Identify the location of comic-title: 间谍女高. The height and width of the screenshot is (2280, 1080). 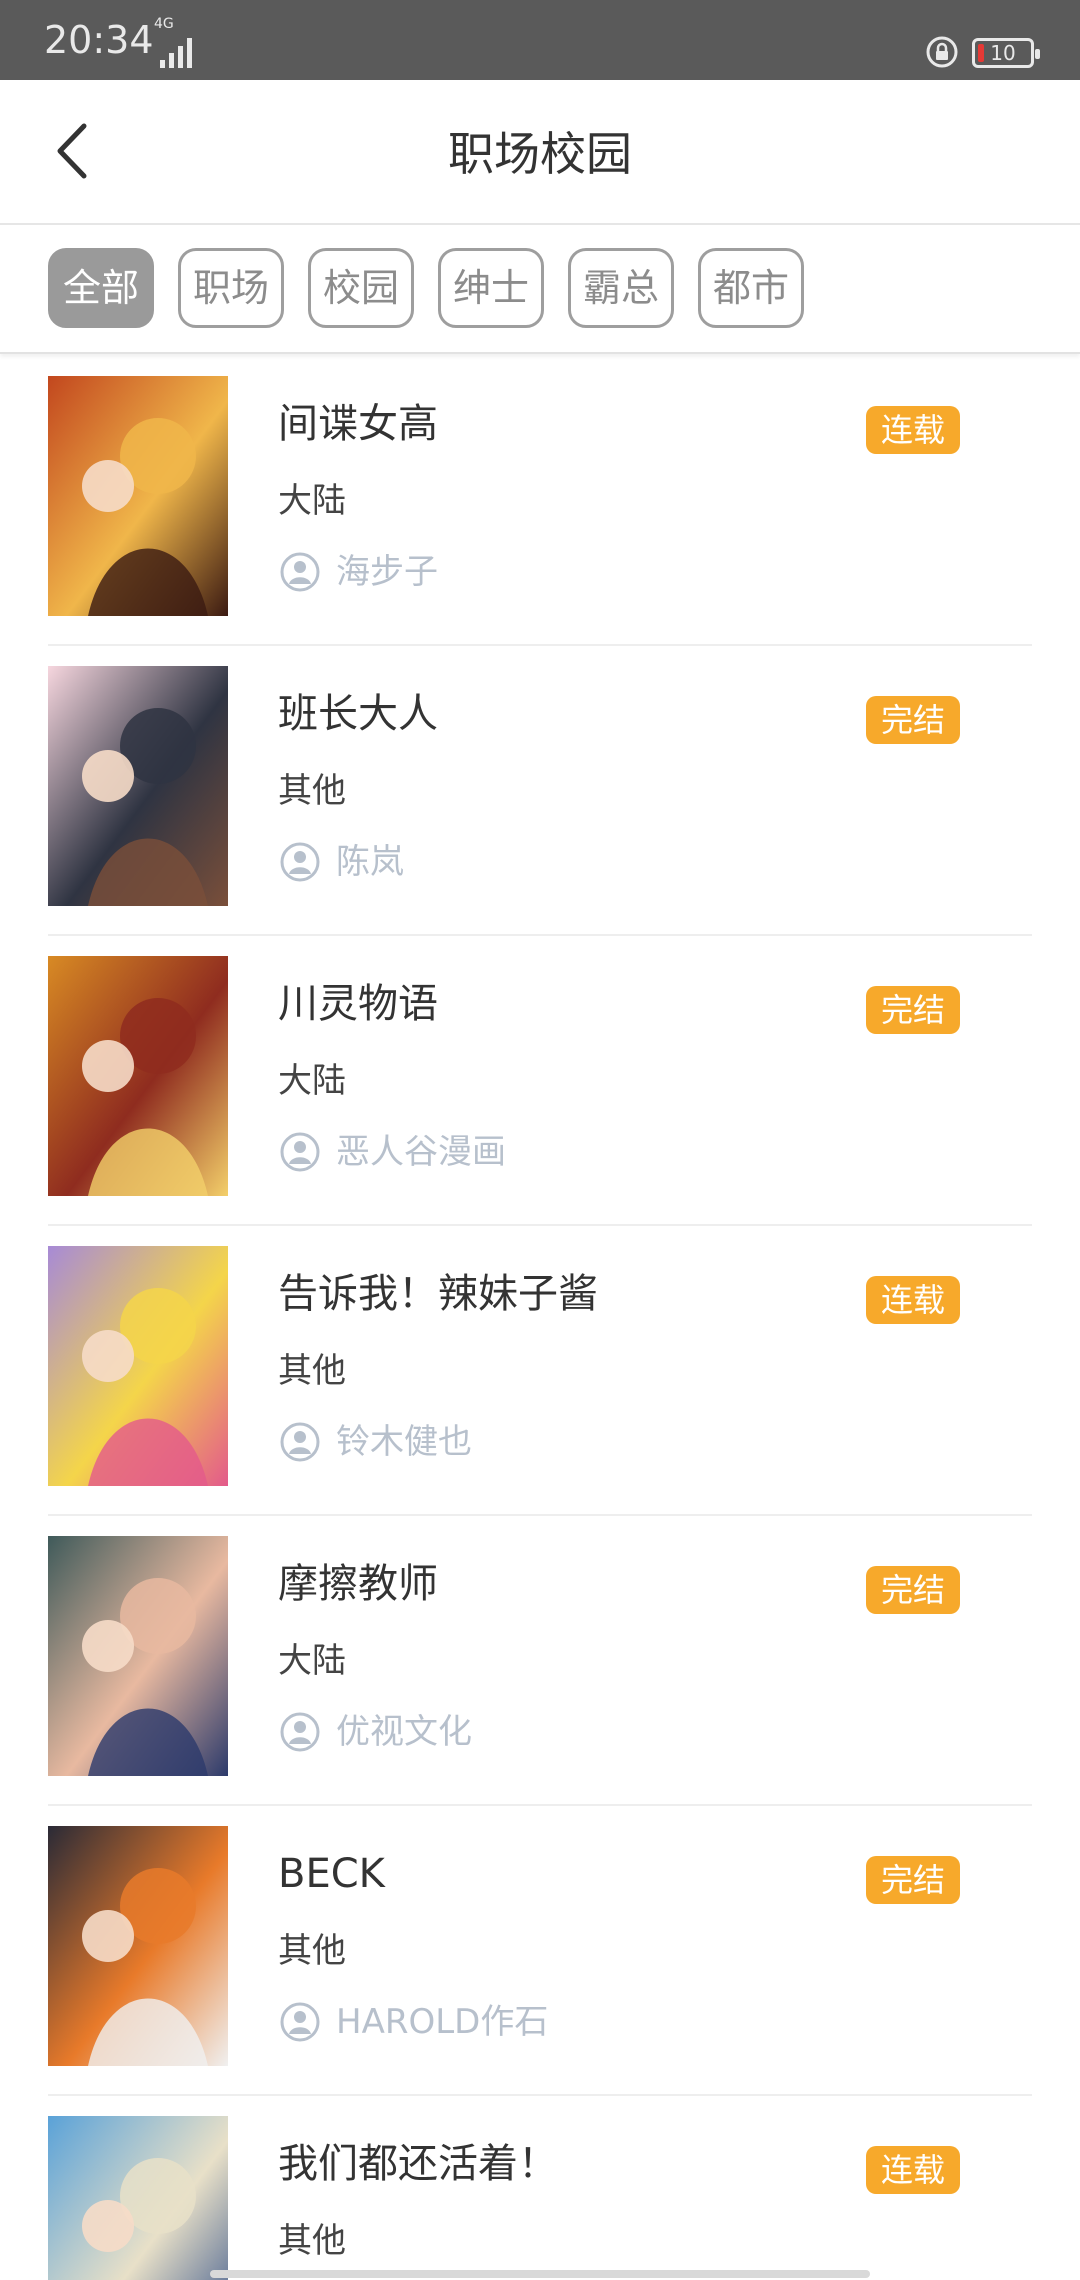
(358, 424).